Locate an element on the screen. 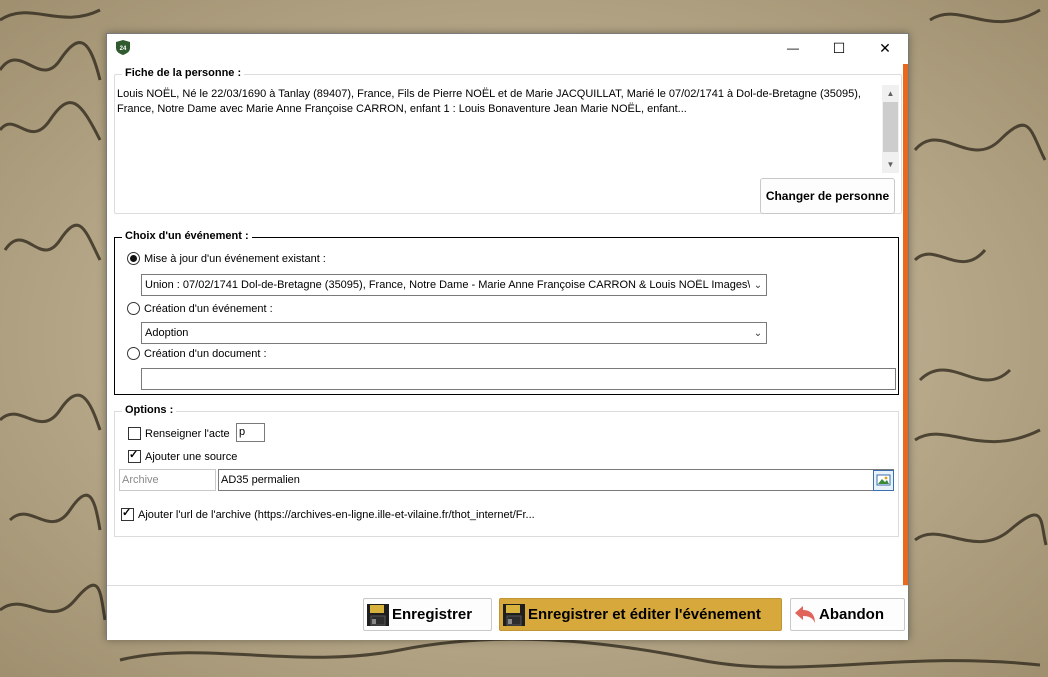  add-source-checkbox is located at coordinates (134, 455).